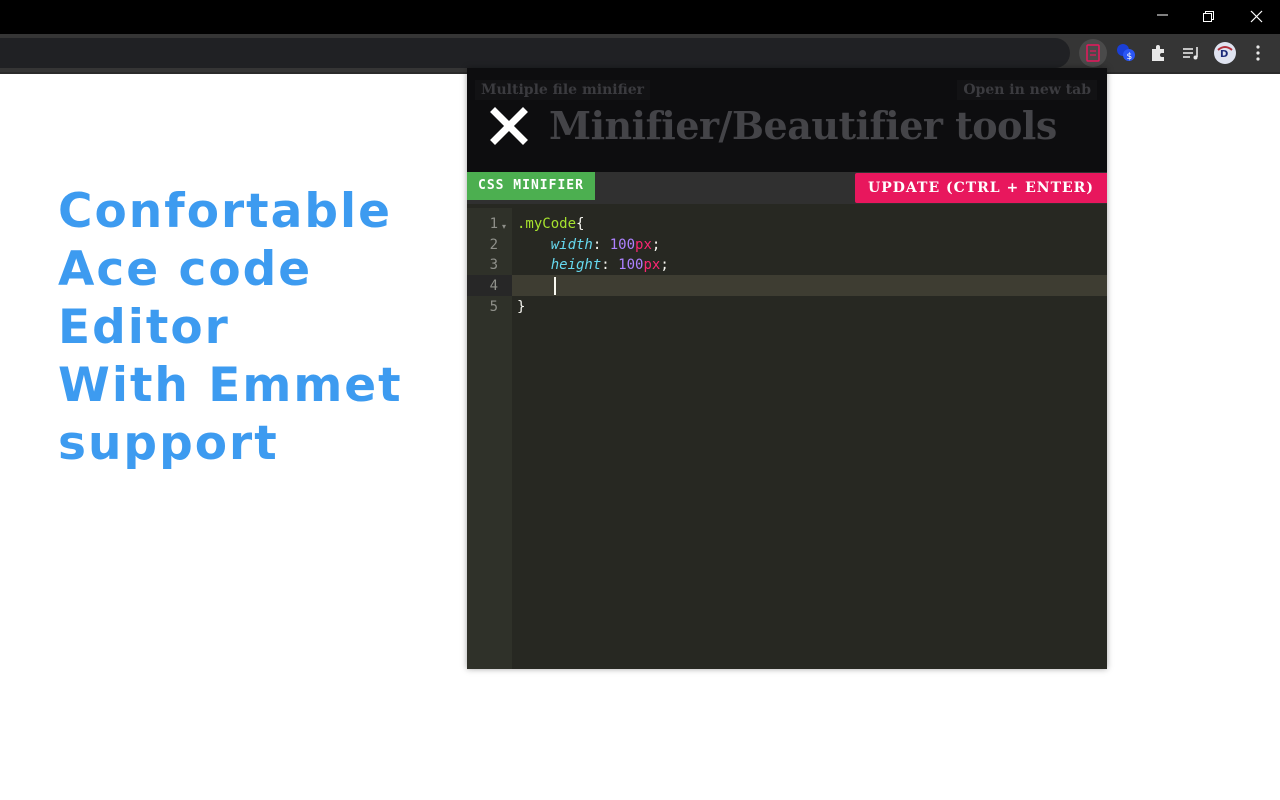 The image size is (1280, 800). I want to click on open-in-new-tab-link: Open in new tab, so click(1027, 90).